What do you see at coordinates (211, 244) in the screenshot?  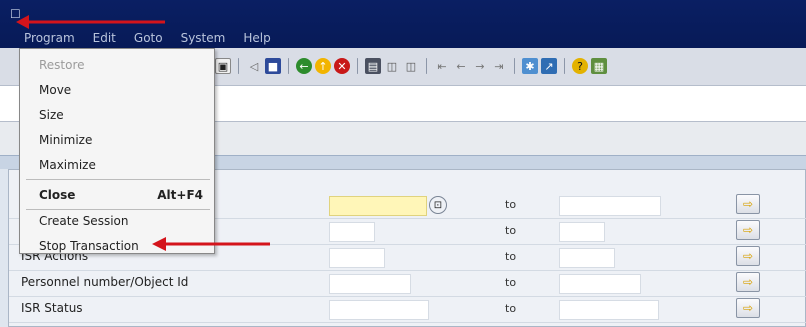 I see `annotation-arrow-stop-transaction` at bounding box center [211, 244].